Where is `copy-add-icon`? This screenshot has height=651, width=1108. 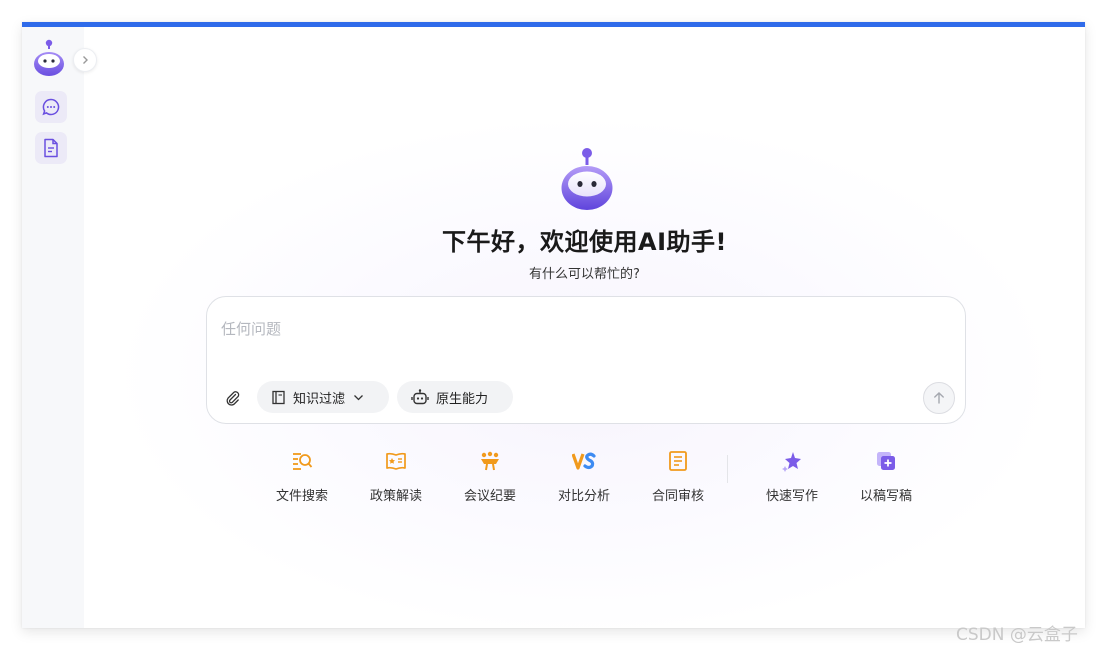 copy-add-icon is located at coordinates (886, 461).